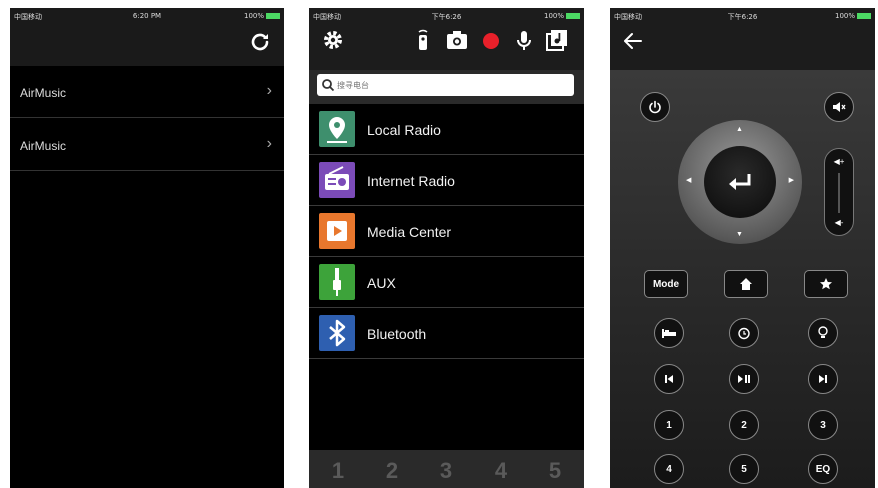 The image size is (878, 488). I want to click on lightbulb-icon, so click(823, 332).